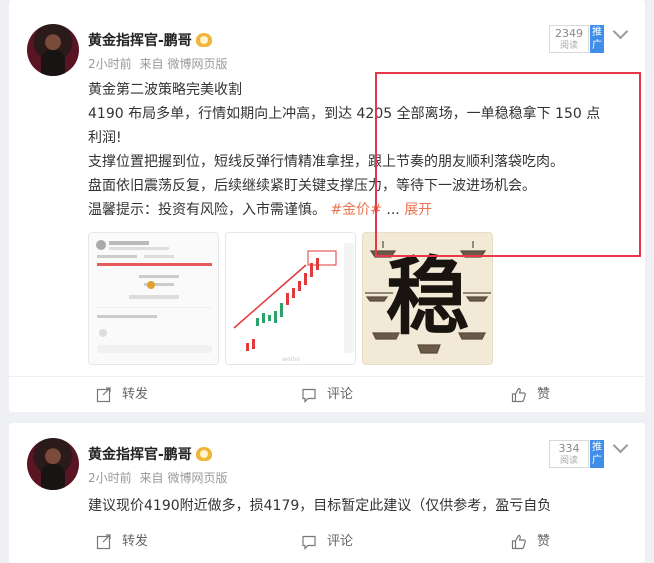  I want to click on tip-text: 温馨提示：投资有风险，入市需谨慎。, so click(207, 210).